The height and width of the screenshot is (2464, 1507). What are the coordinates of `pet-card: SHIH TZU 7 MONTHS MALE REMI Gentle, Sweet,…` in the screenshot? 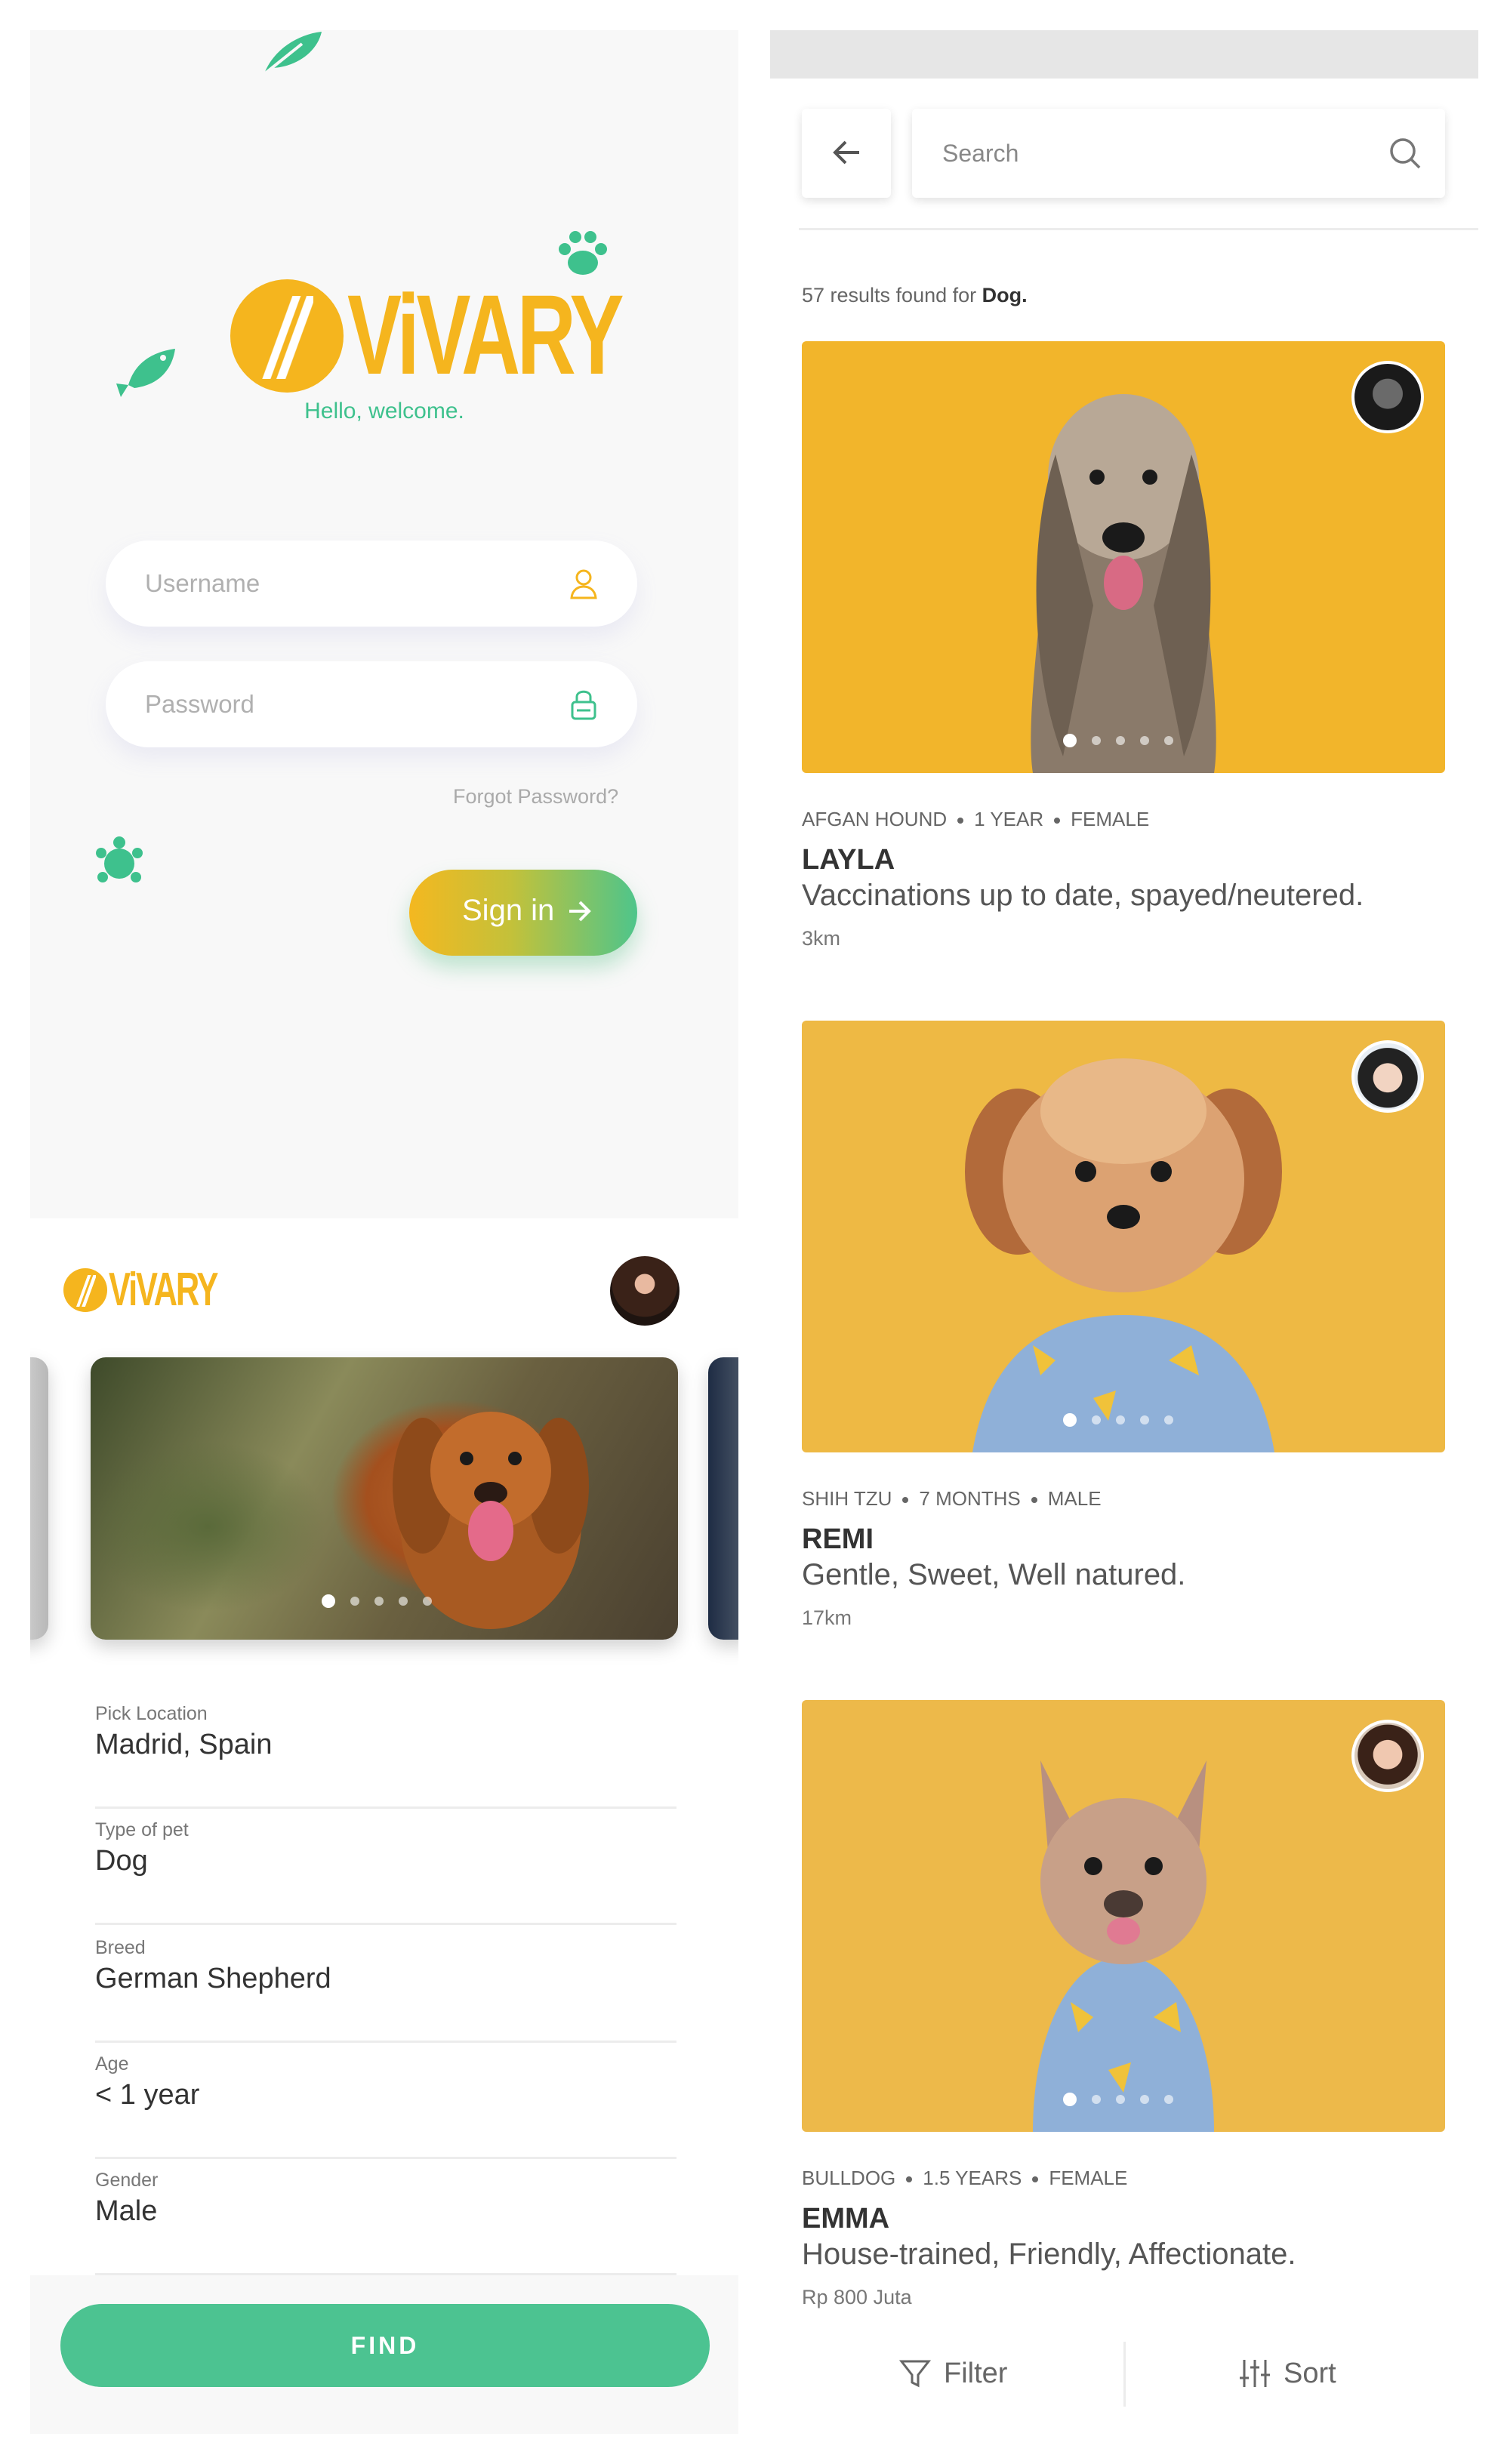 It's located at (1123, 1330).